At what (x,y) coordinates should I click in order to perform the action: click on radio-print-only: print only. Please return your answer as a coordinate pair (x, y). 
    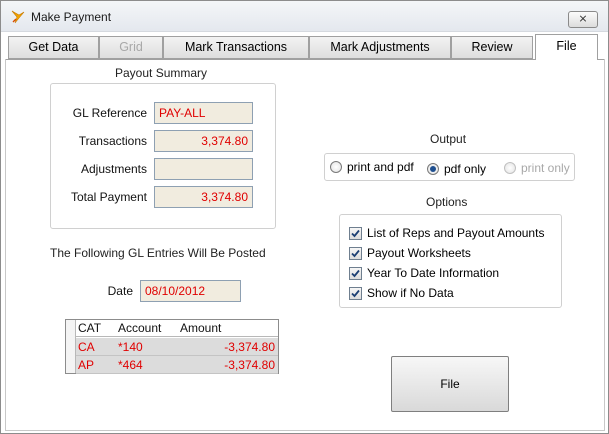
    Looking at the image, I should click on (537, 168).